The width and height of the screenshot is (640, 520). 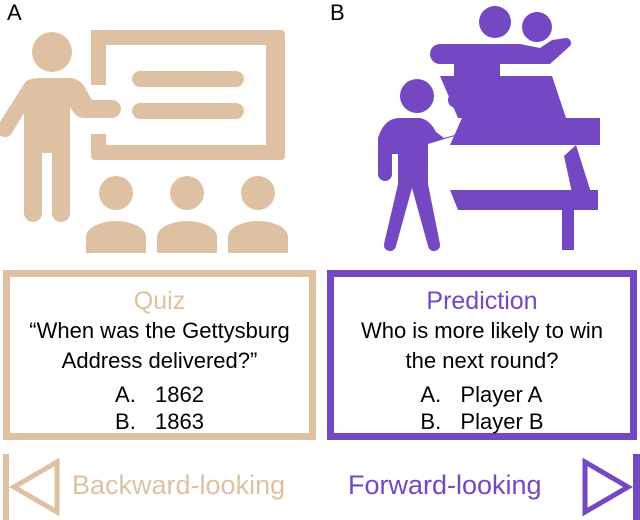 I want to click on prediction-options: A. Player A B. Player B, so click(x=481, y=408).